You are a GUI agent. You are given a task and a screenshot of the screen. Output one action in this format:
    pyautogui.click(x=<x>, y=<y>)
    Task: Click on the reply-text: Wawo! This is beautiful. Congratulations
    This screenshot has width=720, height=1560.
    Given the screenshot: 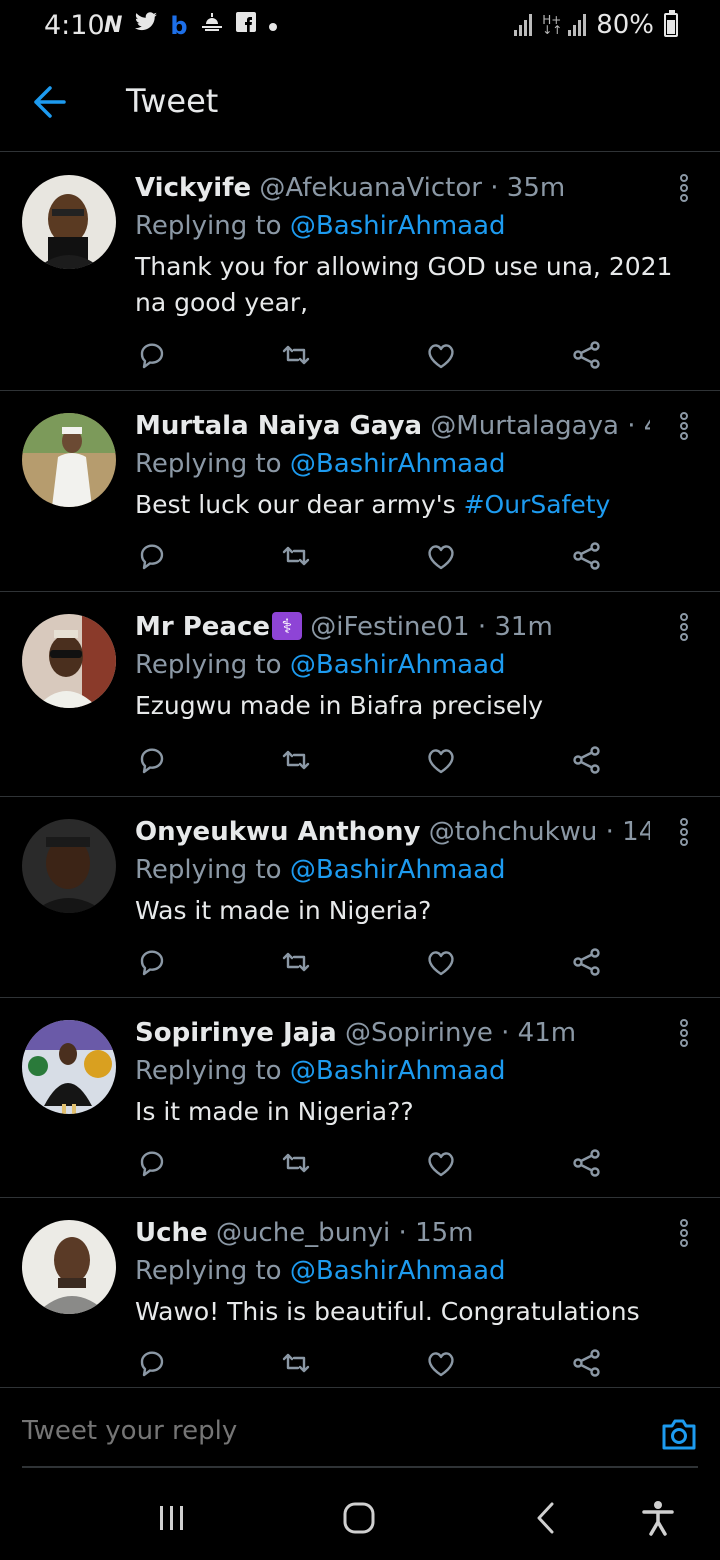 What is the action you would take?
    pyautogui.click(x=412, y=1312)
    